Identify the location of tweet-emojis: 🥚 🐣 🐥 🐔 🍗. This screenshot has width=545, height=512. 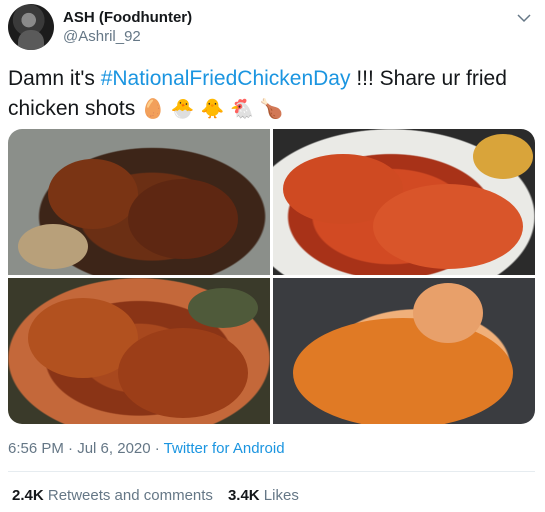
(212, 109).